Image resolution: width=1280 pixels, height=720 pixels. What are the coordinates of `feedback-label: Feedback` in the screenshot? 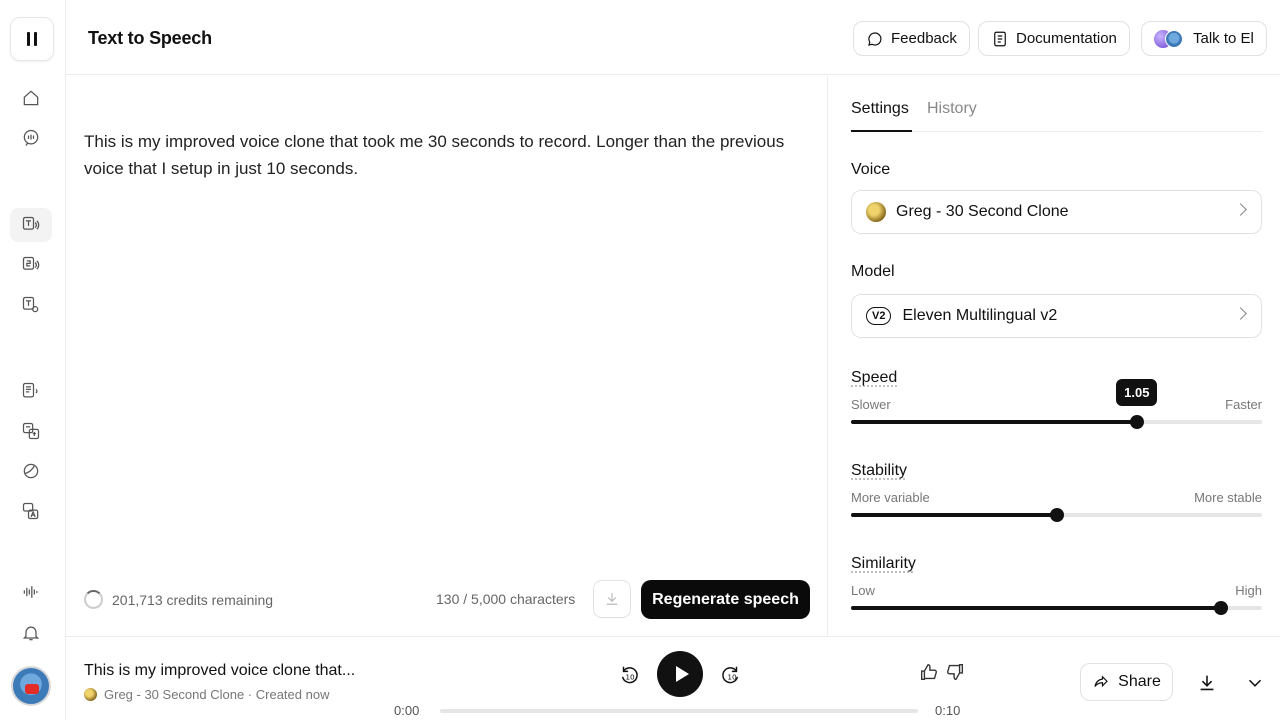 It's located at (924, 38).